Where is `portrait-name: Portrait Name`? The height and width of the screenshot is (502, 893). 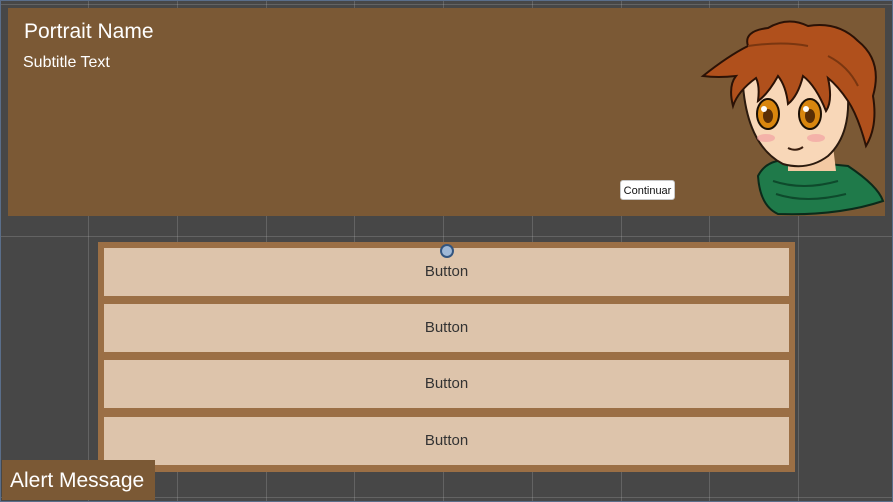 portrait-name: Portrait Name is located at coordinates (89, 31).